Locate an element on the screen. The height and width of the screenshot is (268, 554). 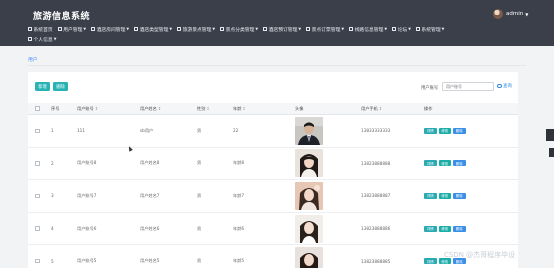
nav-item-label: 旅游景点管理 is located at coordinates (197, 30).